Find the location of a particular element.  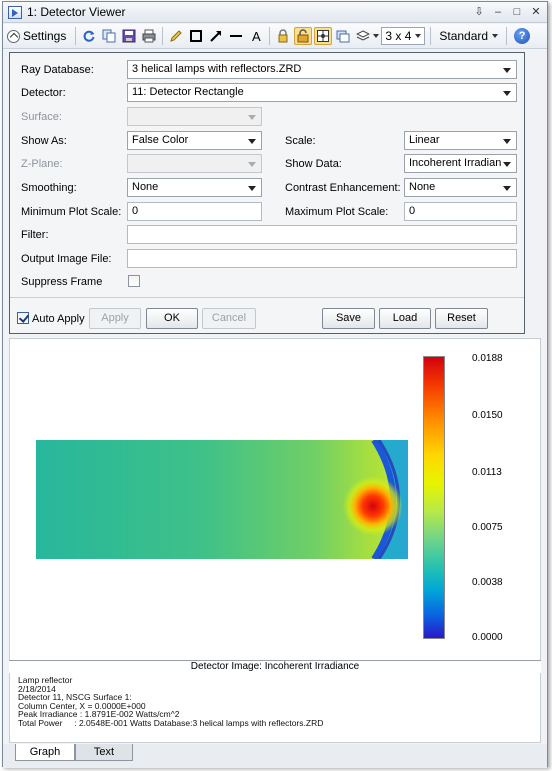

maximize-icon: □ is located at coordinates (517, 12).